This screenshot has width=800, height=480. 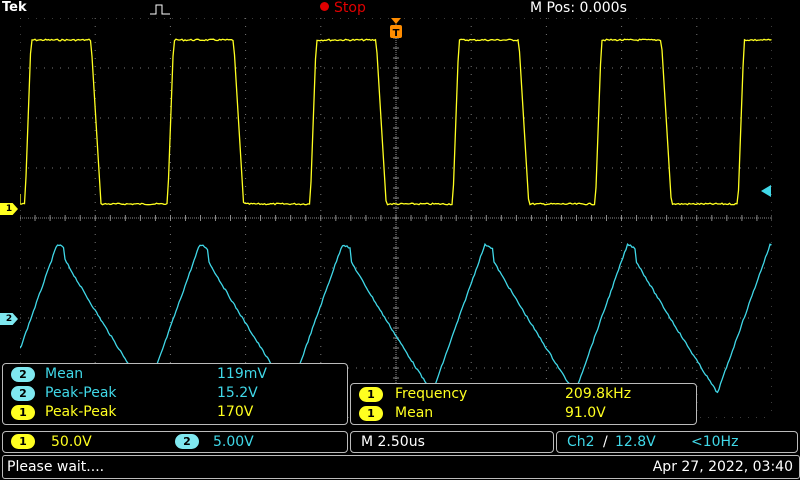 I want to click on trigger-edge-icon, so click(x=160, y=9).